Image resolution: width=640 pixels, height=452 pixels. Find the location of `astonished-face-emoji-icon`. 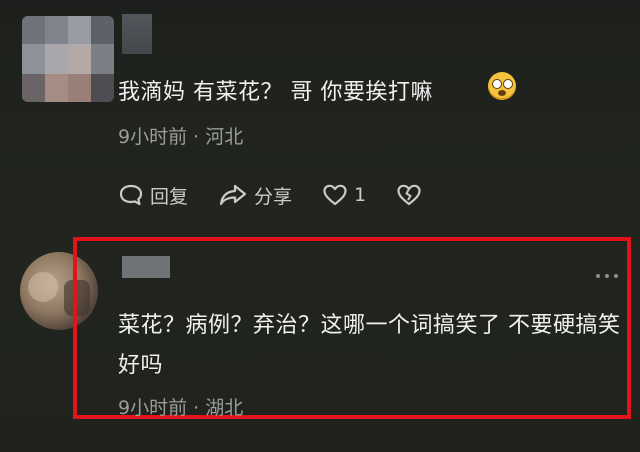

astonished-face-emoji-icon is located at coordinates (502, 86).